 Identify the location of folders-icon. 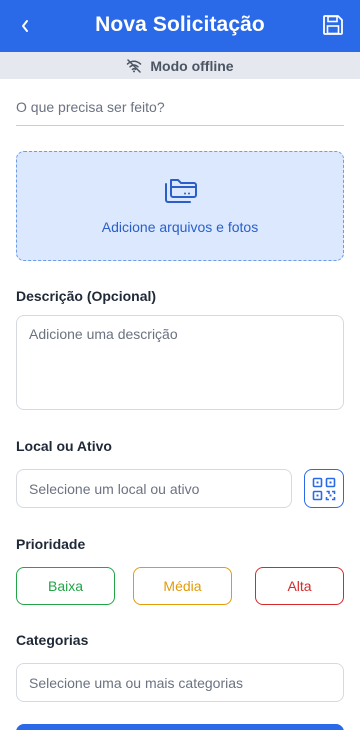
(181, 191).